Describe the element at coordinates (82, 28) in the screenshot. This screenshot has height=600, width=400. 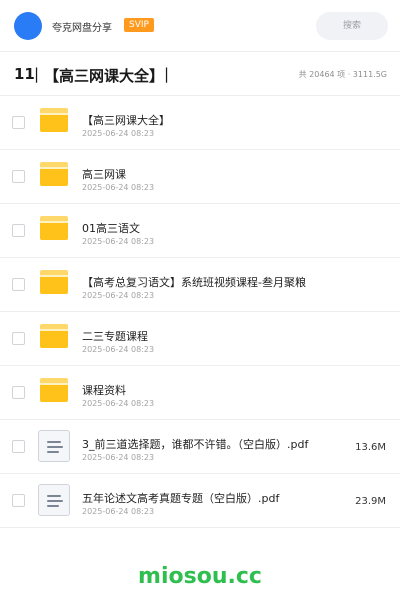
I see `share-name: 夸克网盘分享` at that location.